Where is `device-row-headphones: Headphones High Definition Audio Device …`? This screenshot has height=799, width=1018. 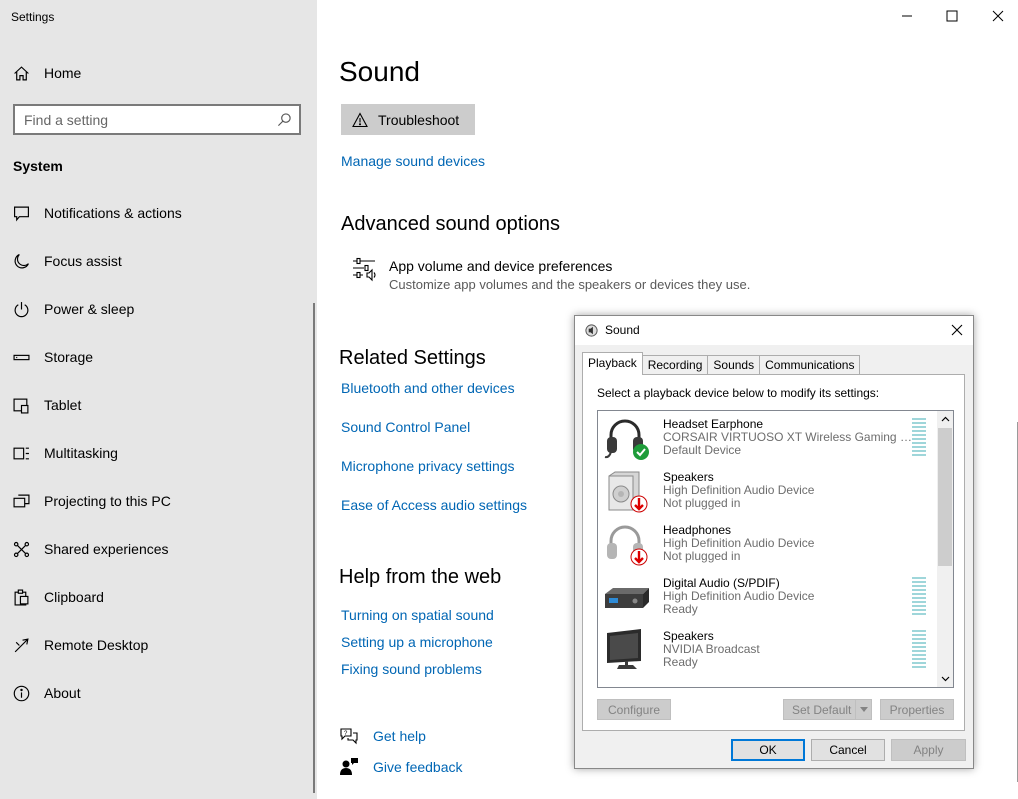 device-row-headphones: Headphones High Definition Audio Device … is located at coordinates (768, 543).